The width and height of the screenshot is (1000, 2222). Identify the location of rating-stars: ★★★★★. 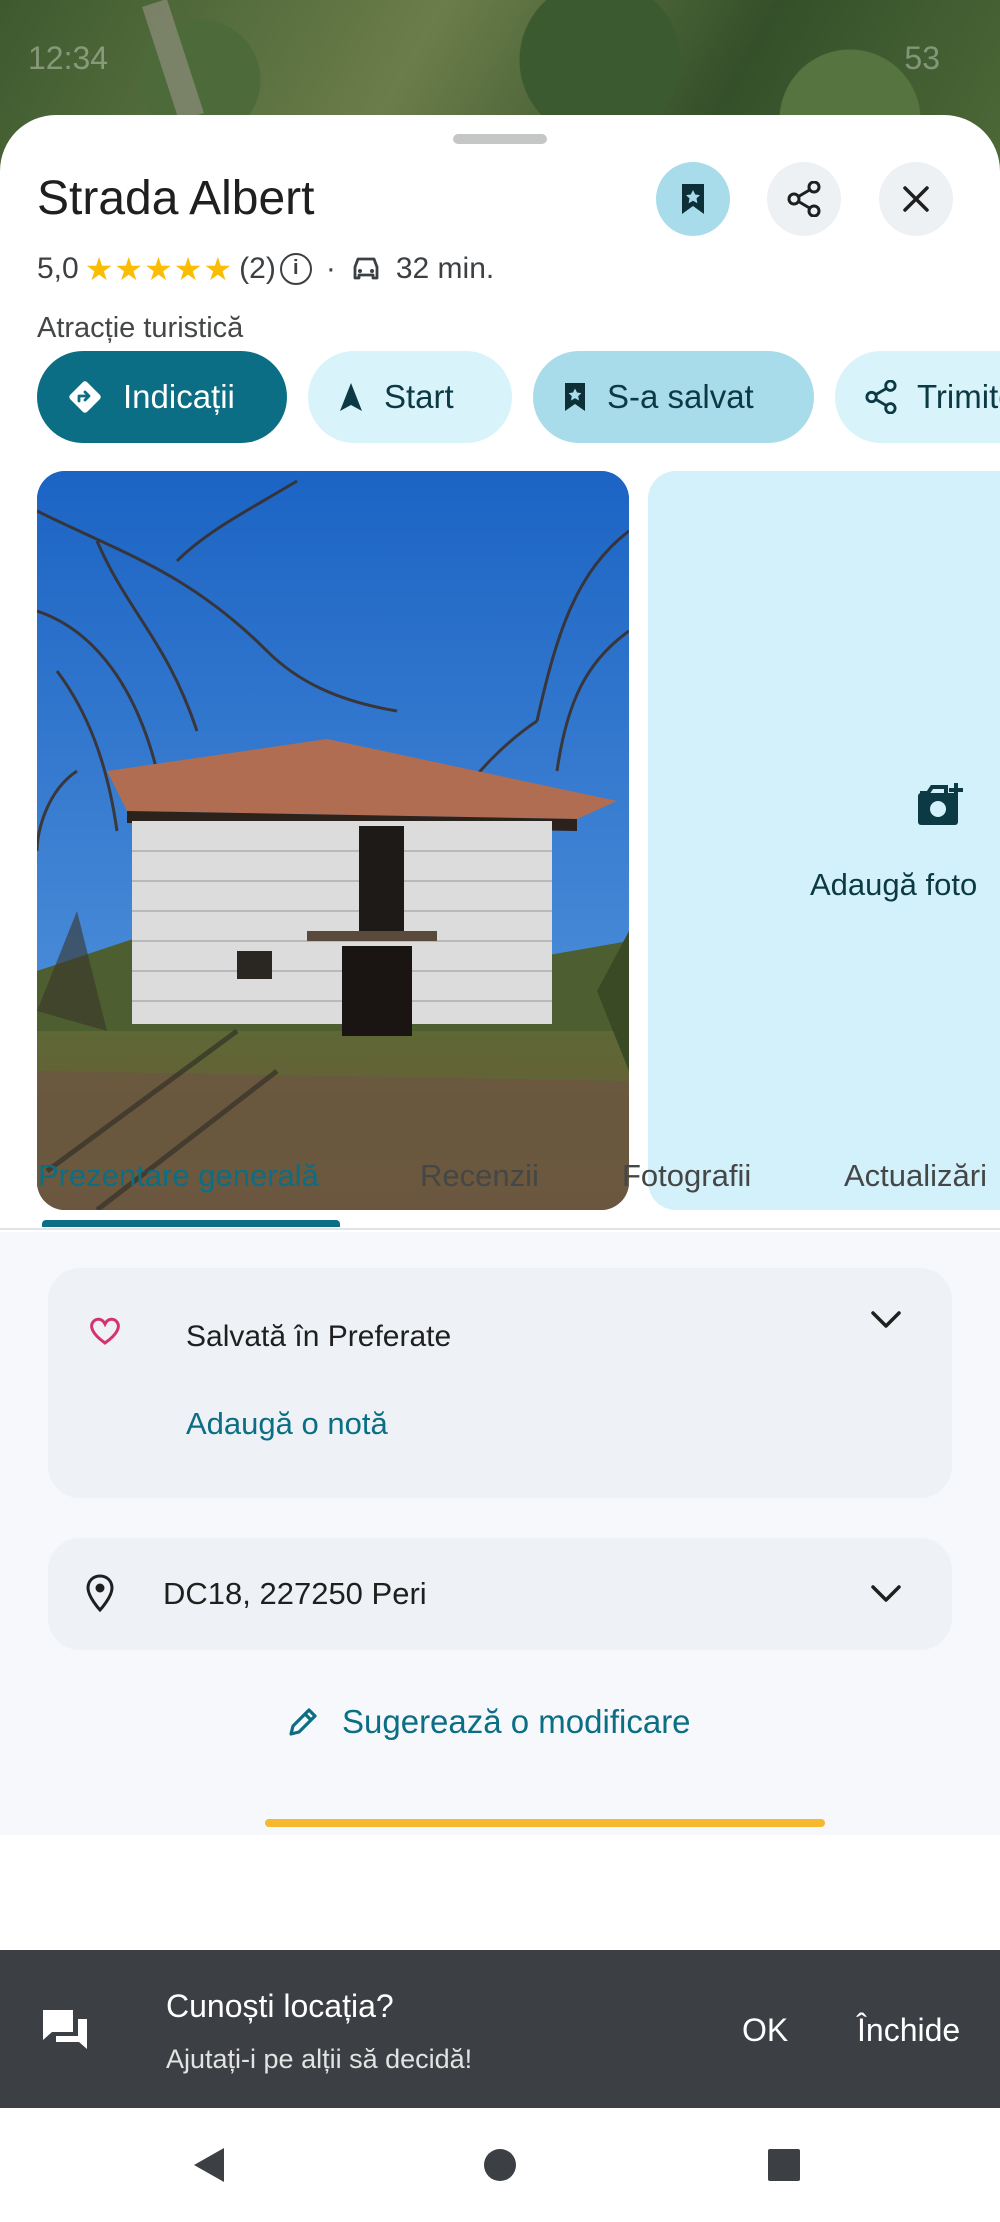
(159, 269).